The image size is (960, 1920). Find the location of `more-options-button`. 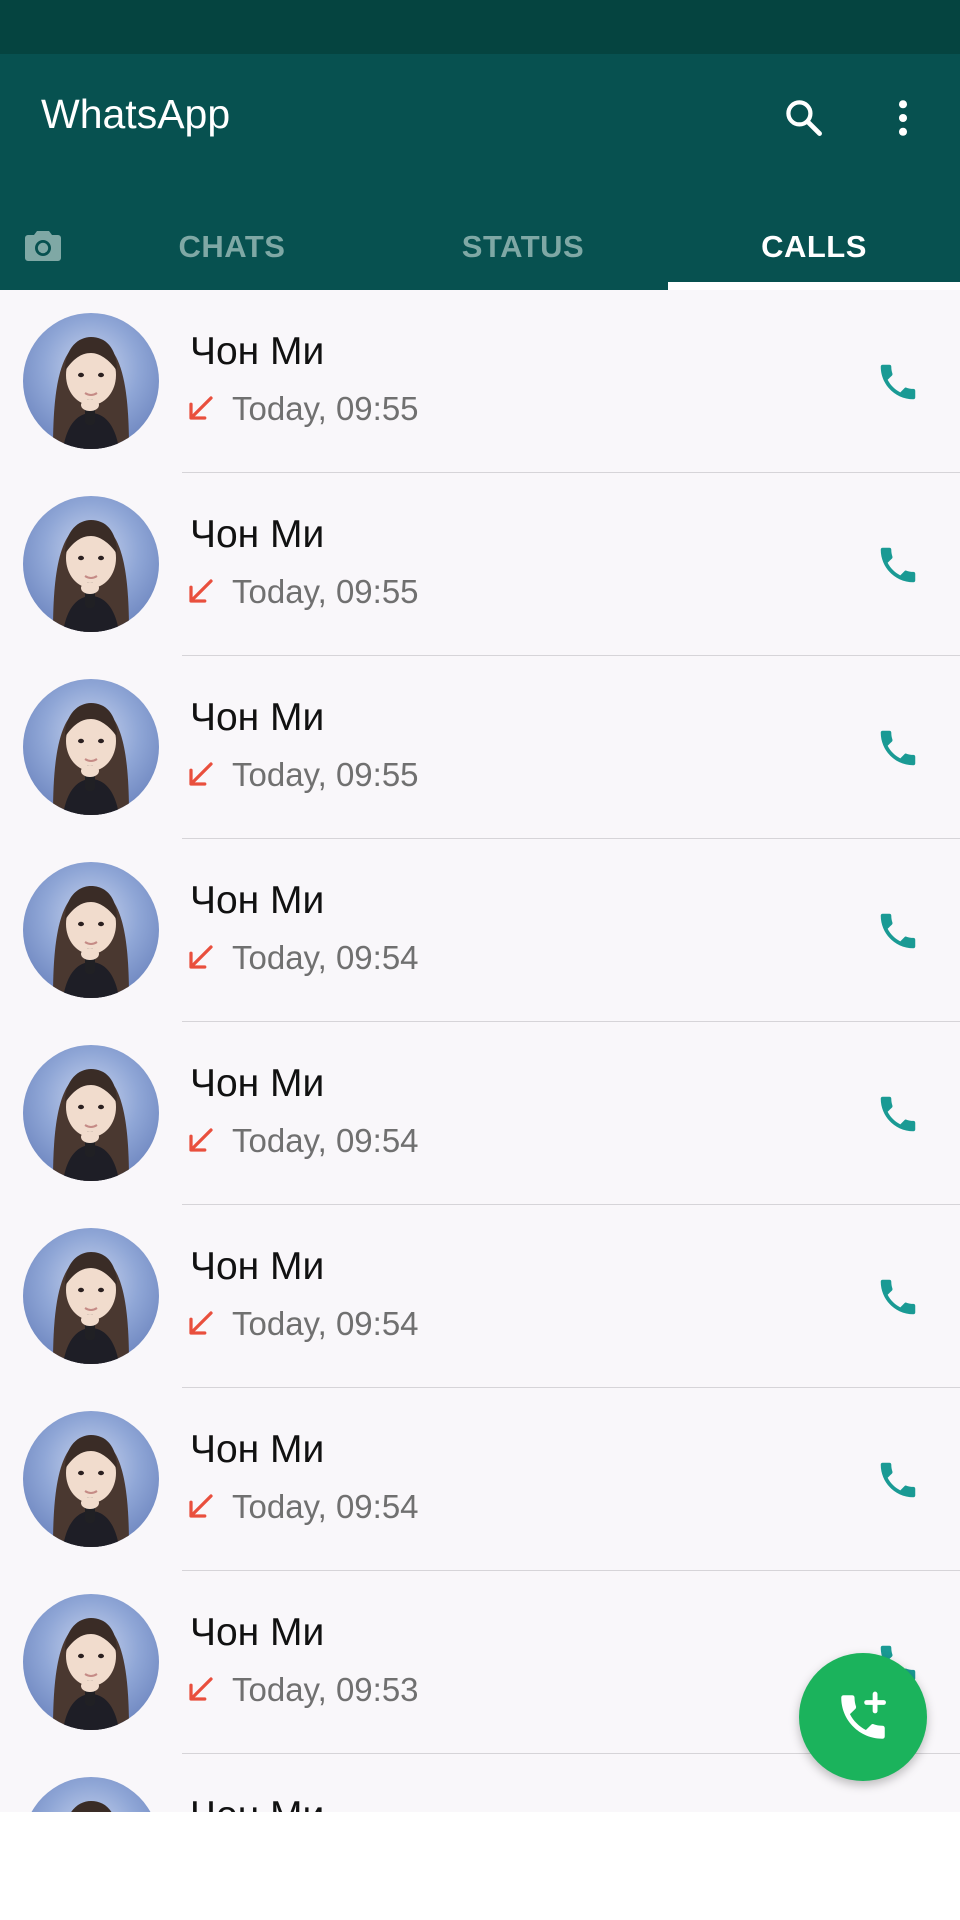

more-options-button is located at coordinates (903, 118).